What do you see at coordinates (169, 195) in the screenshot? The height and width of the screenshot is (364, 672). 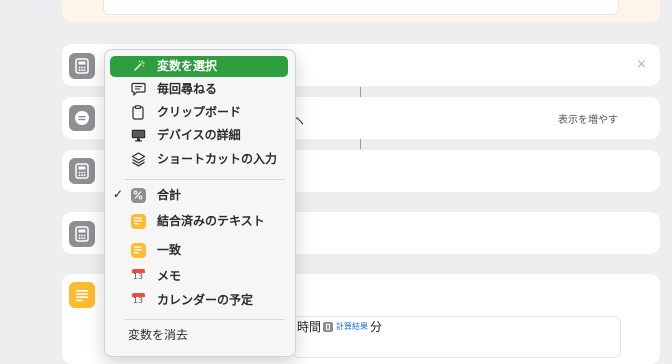 I see `menu-item-label: 合計` at bounding box center [169, 195].